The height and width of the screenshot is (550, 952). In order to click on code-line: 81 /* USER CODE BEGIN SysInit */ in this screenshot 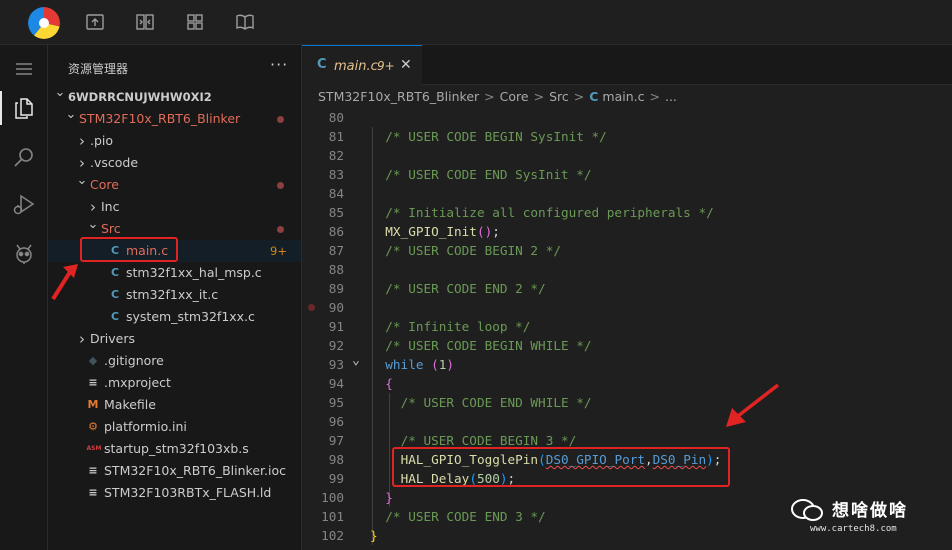, I will do `click(627, 136)`.